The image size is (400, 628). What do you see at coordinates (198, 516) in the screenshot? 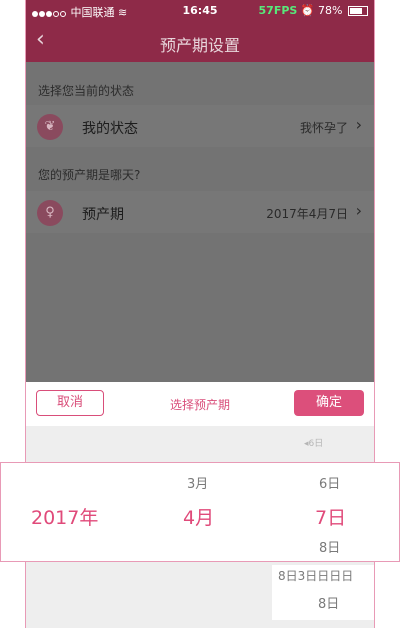
I see `month-selected: 4月` at bounding box center [198, 516].